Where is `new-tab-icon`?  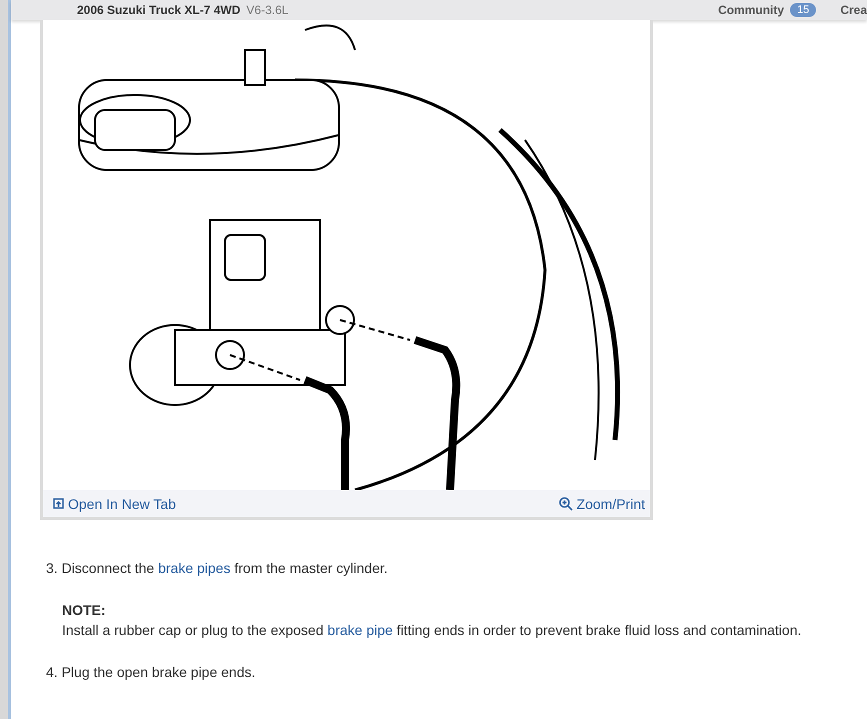 new-tab-icon is located at coordinates (58, 503).